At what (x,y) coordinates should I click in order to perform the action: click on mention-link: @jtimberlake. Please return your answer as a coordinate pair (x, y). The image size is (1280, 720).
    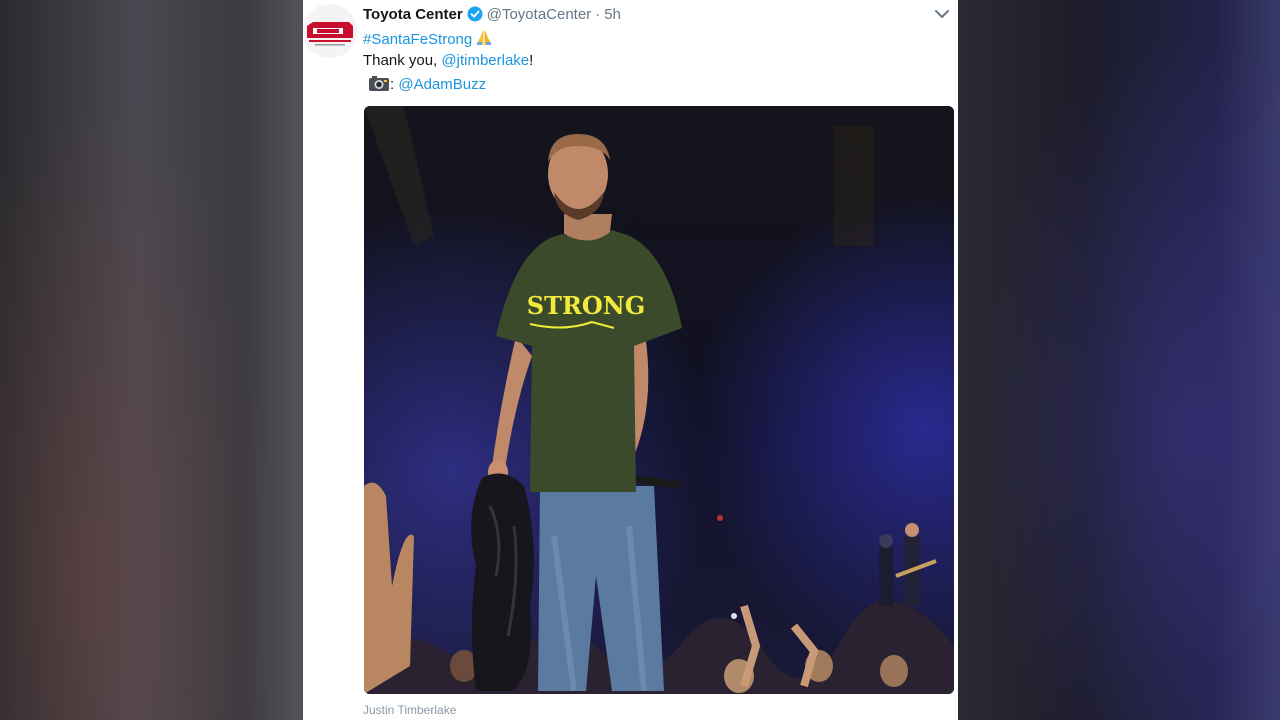
    Looking at the image, I should click on (485, 60).